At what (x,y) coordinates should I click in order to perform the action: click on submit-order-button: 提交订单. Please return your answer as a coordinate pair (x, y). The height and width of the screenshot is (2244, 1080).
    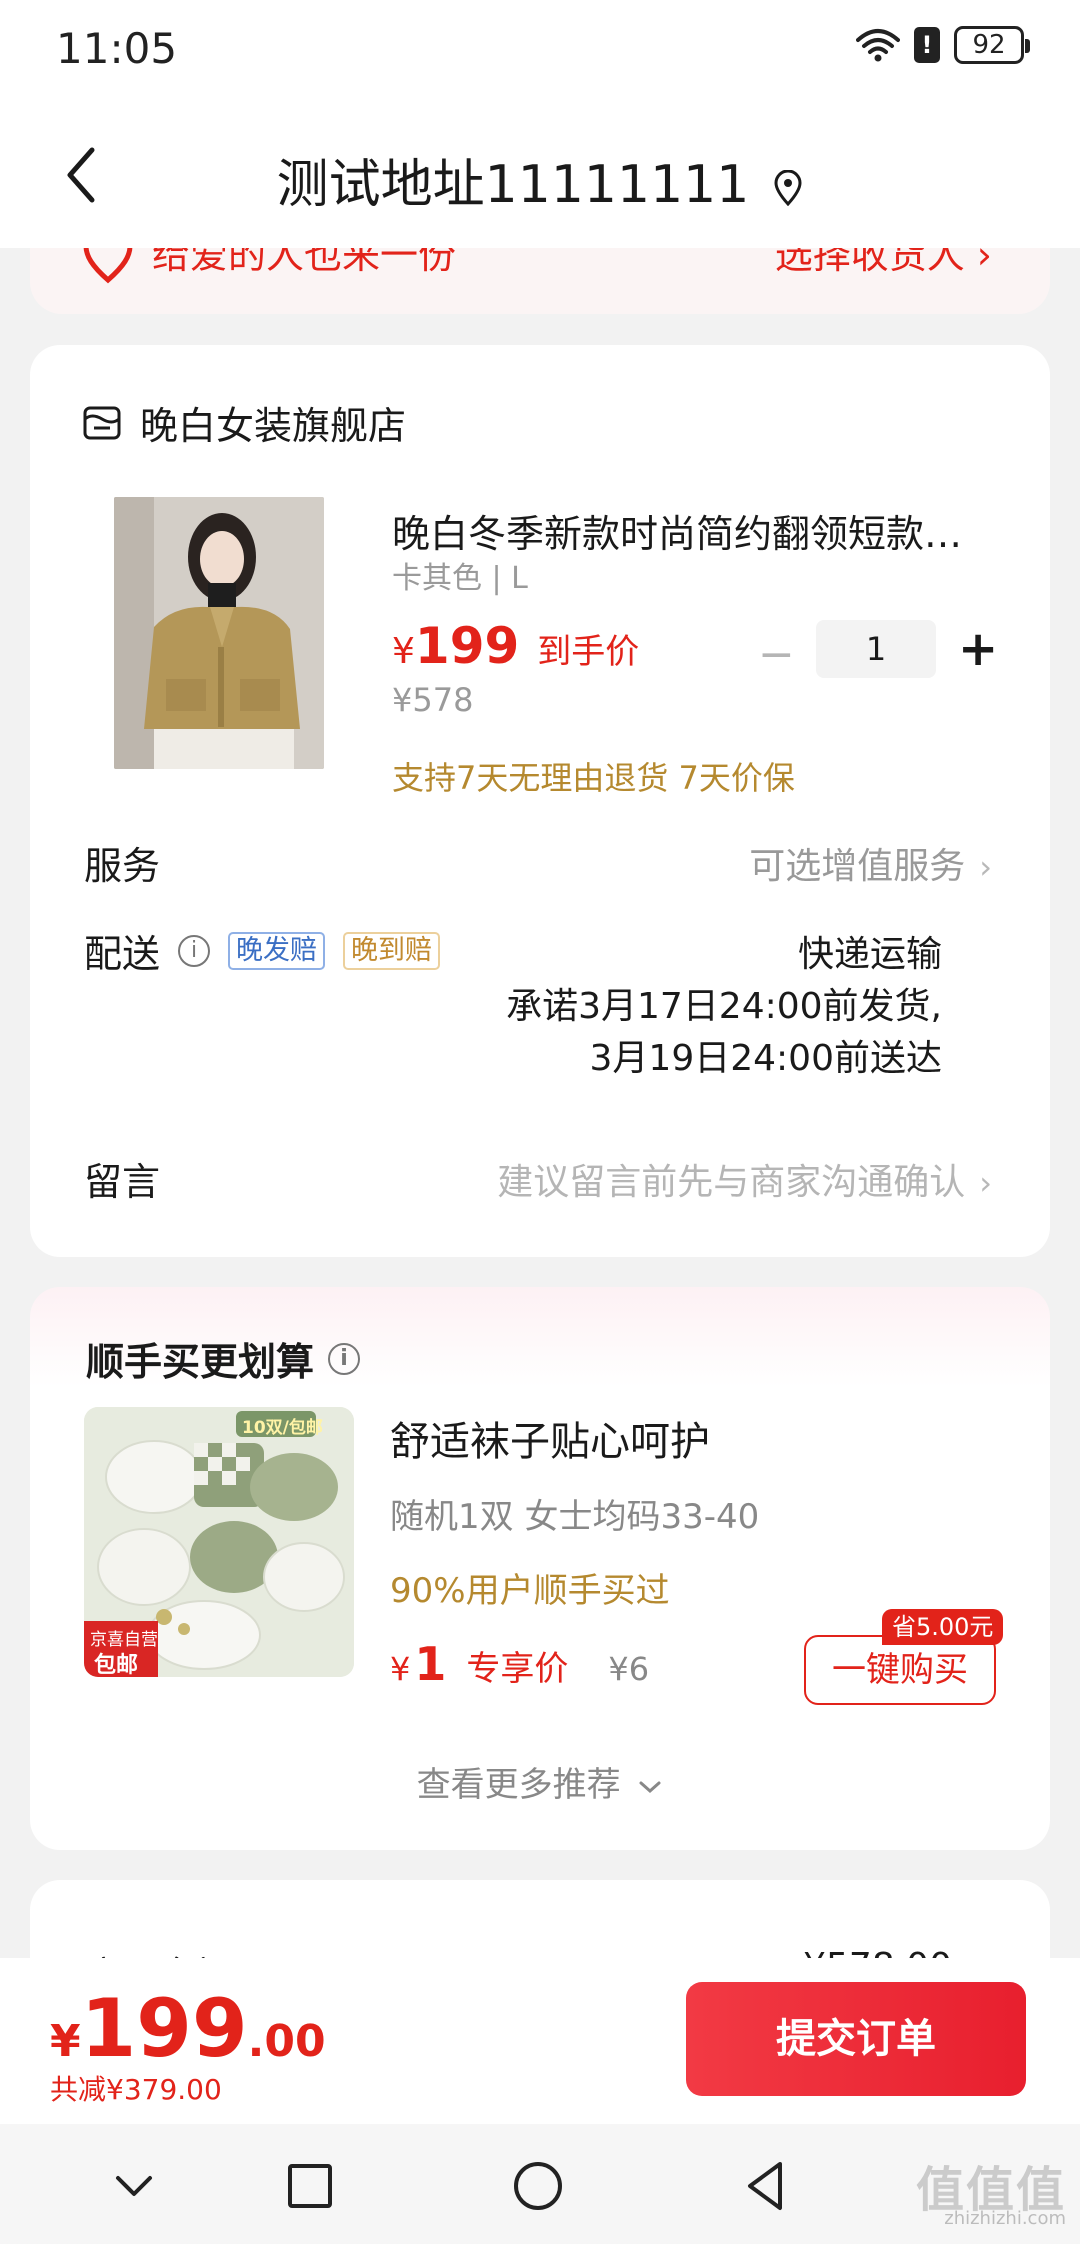
    Looking at the image, I should click on (856, 2039).